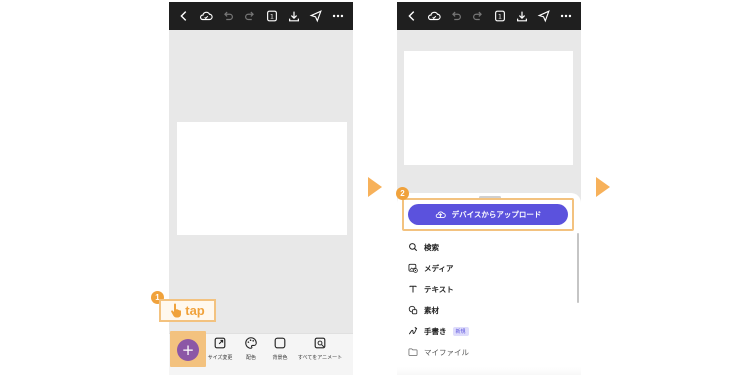  I want to click on menu-item-elements: 素材, so click(423, 310).